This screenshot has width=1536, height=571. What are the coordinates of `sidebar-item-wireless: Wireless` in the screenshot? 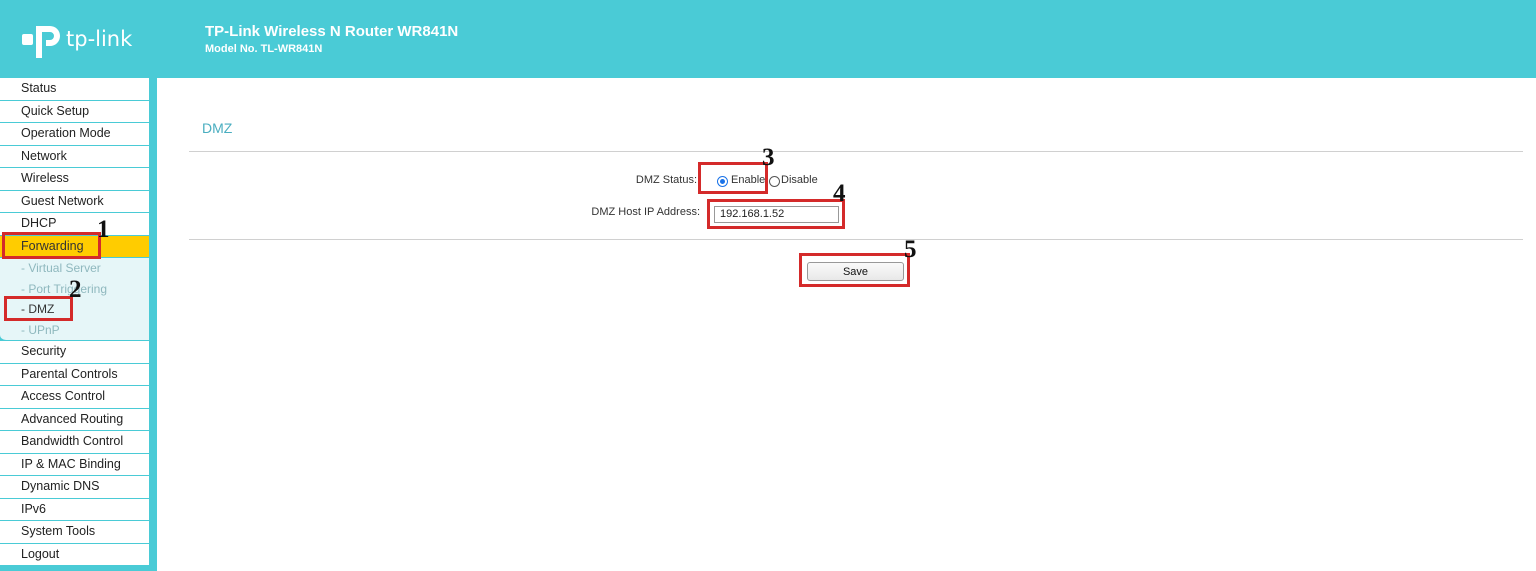 It's located at (74, 179).